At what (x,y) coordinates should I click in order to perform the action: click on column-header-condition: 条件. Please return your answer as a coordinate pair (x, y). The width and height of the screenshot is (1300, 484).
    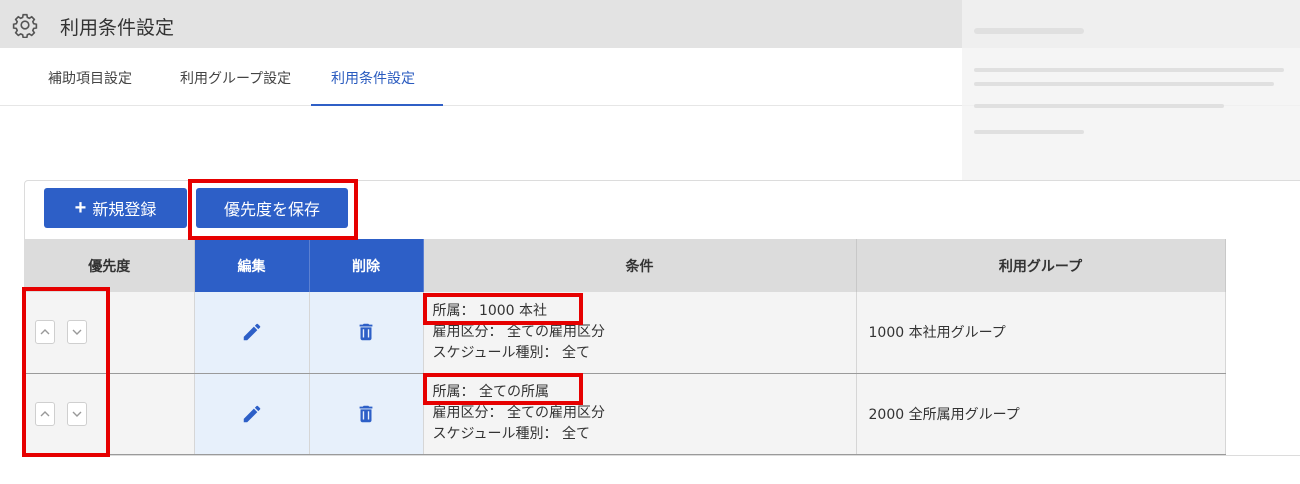
    Looking at the image, I should click on (640, 265).